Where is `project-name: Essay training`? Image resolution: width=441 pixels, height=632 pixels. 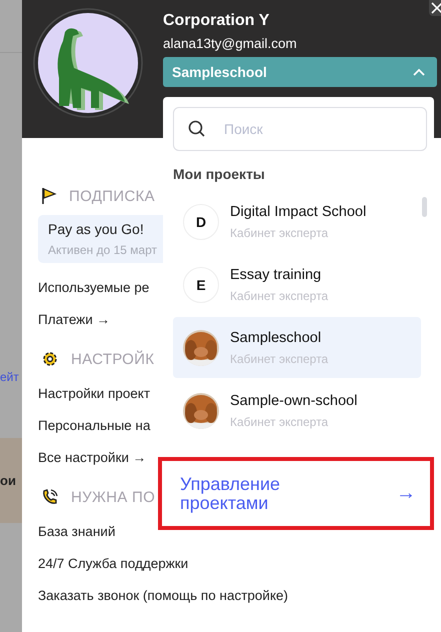 project-name: Essay training is located at coordinates (276, 274).